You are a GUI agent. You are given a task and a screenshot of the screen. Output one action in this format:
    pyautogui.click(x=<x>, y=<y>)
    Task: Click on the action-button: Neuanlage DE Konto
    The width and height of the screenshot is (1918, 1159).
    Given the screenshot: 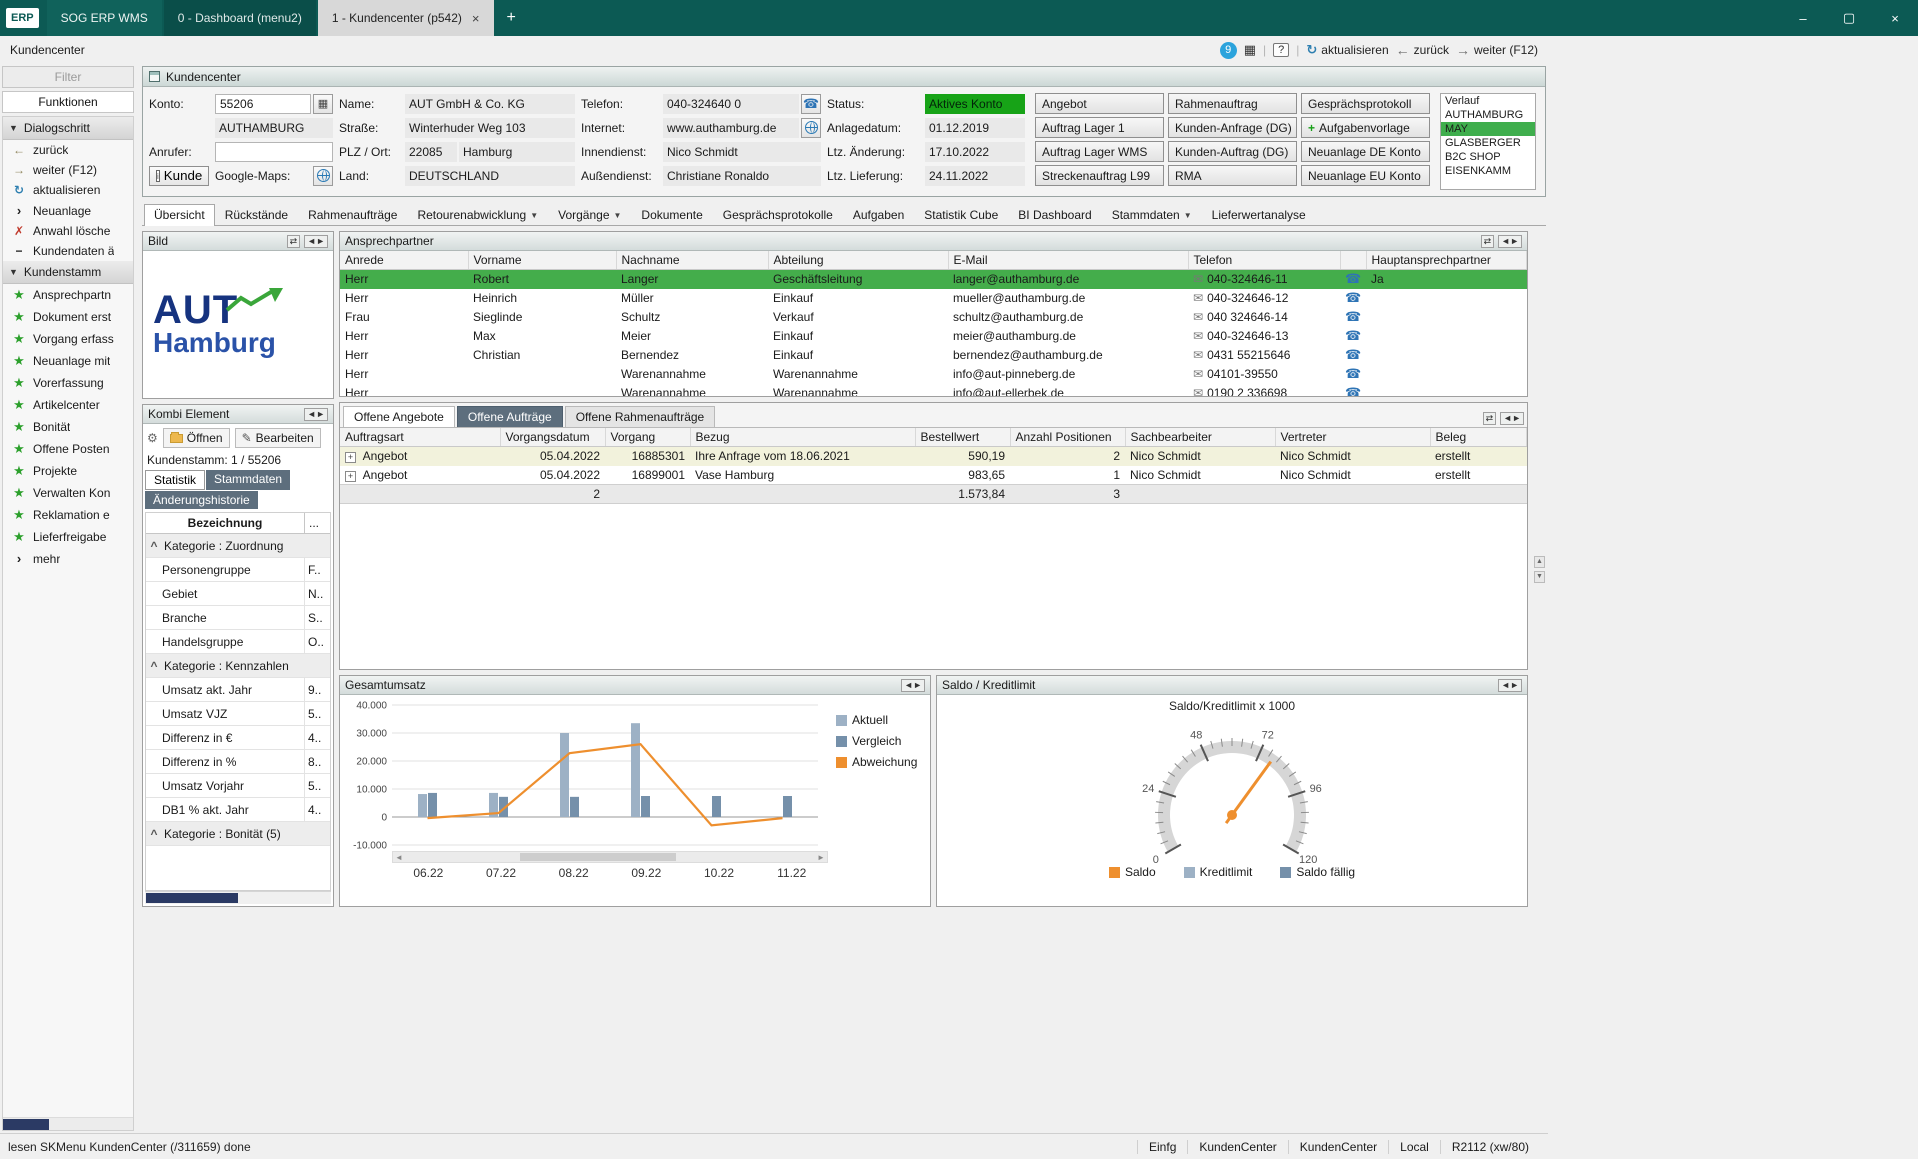 What is the action you would take?
    pyautogui.click(x=1365, y=151)
    